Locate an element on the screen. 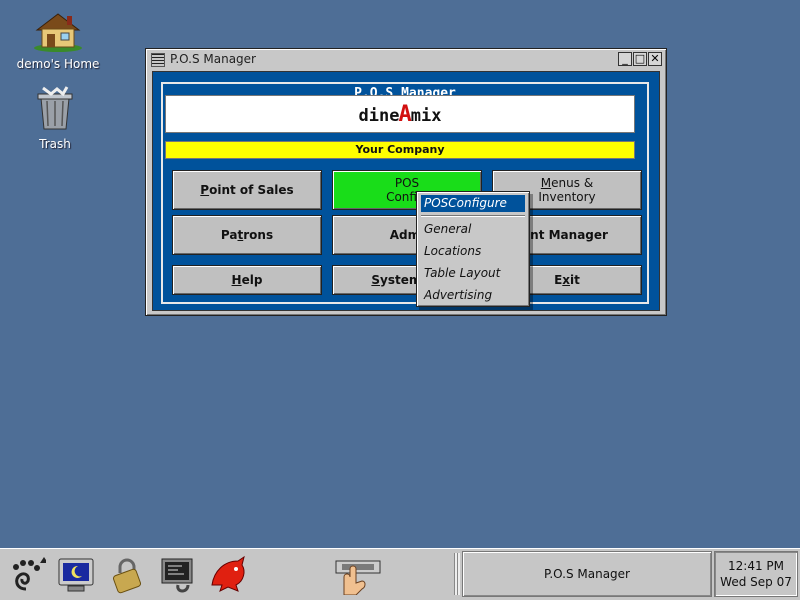 This screenshot has height=600, width=800. taskbar-item-pos-manager: P.O.S Manager is located at coordinates (587, 574).